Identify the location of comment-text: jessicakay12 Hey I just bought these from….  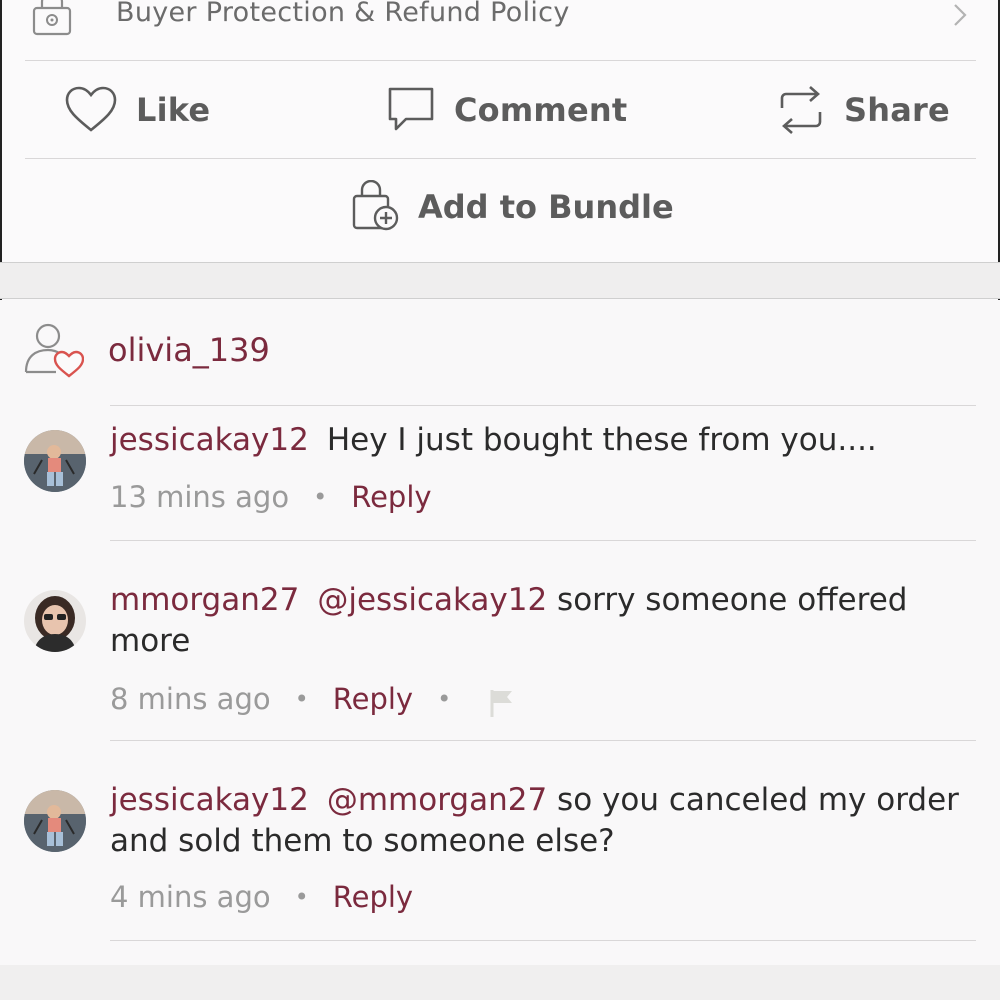
(545, 440).